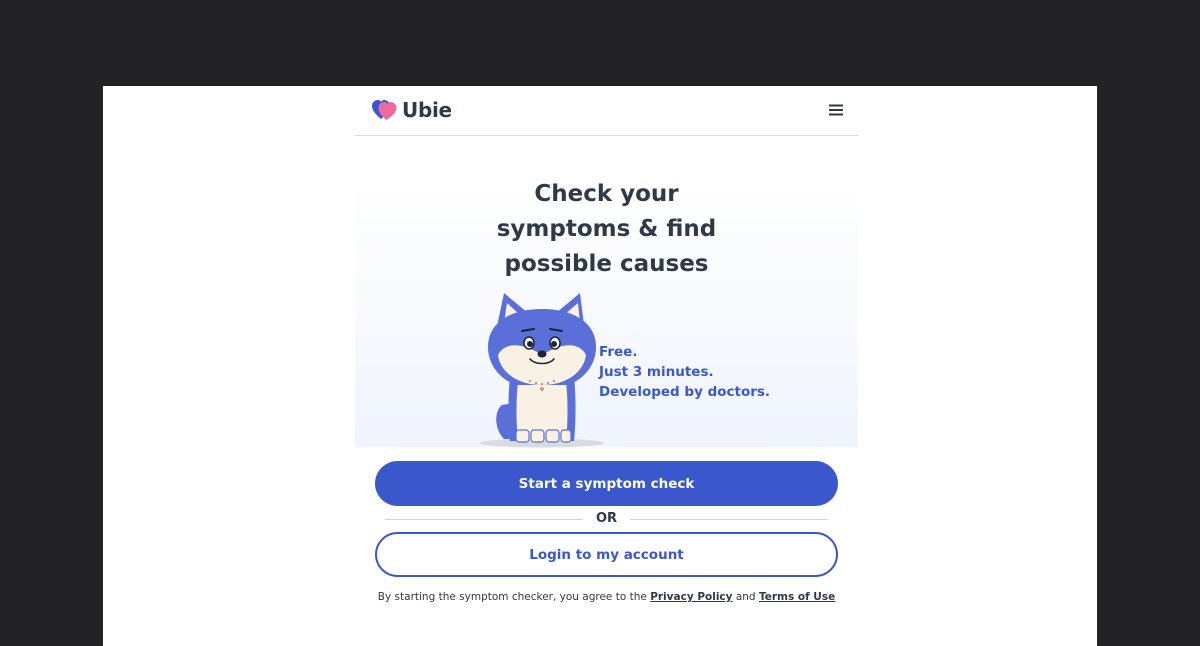 The image size is (1200, 646). Describe the element at coordinates (797, 597) in the screenshot. I see `terms-of-use-link: Terms of Use` at that location.